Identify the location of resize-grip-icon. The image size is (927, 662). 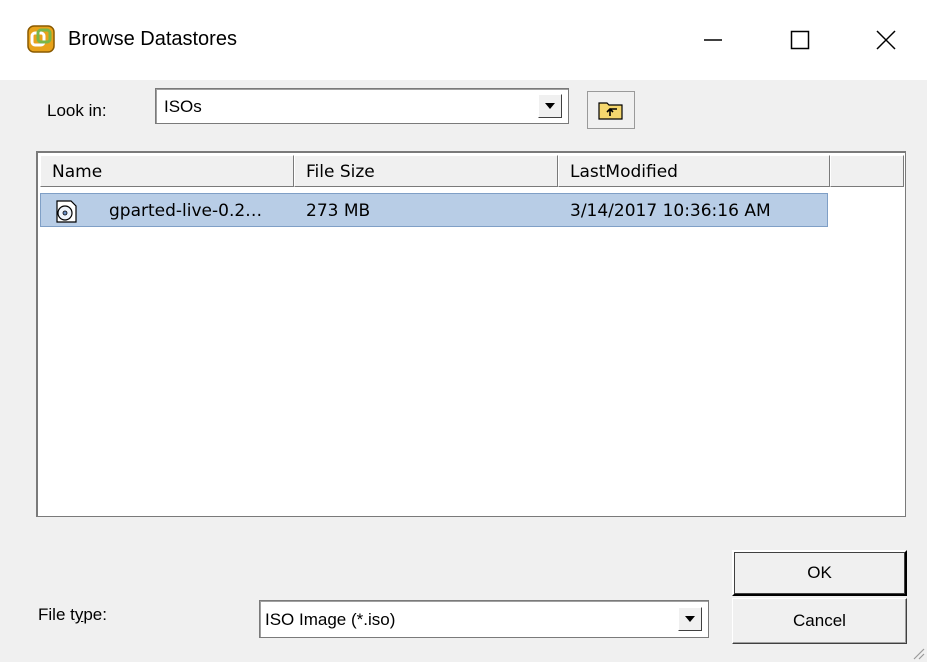
(917, 652).